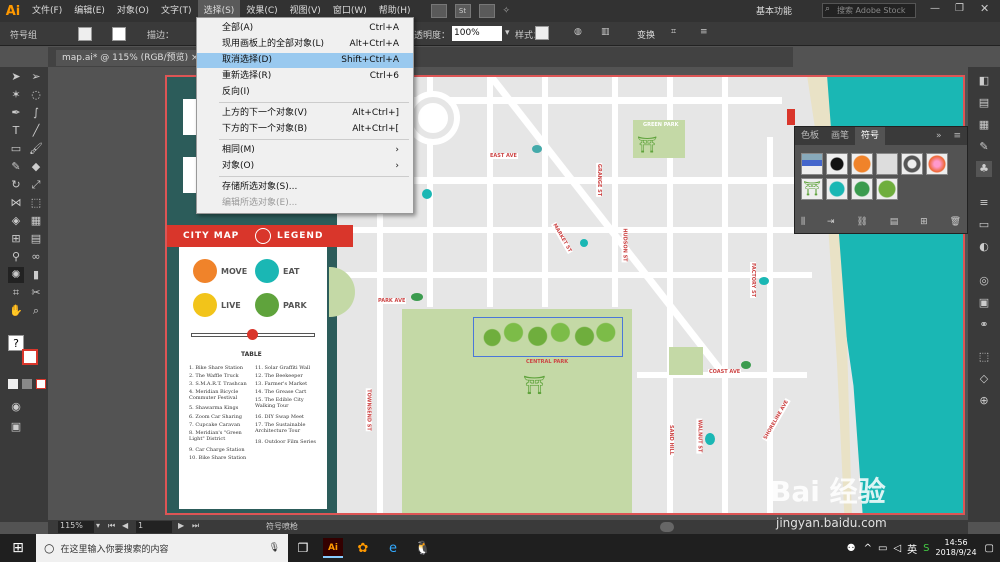 The height and width of the screenshot is (562, 1000). What do you see at coordinates (16, 185) in the screenshot?
I see `rotate-tool-icon: ↻` at bounding box center [16, 185].